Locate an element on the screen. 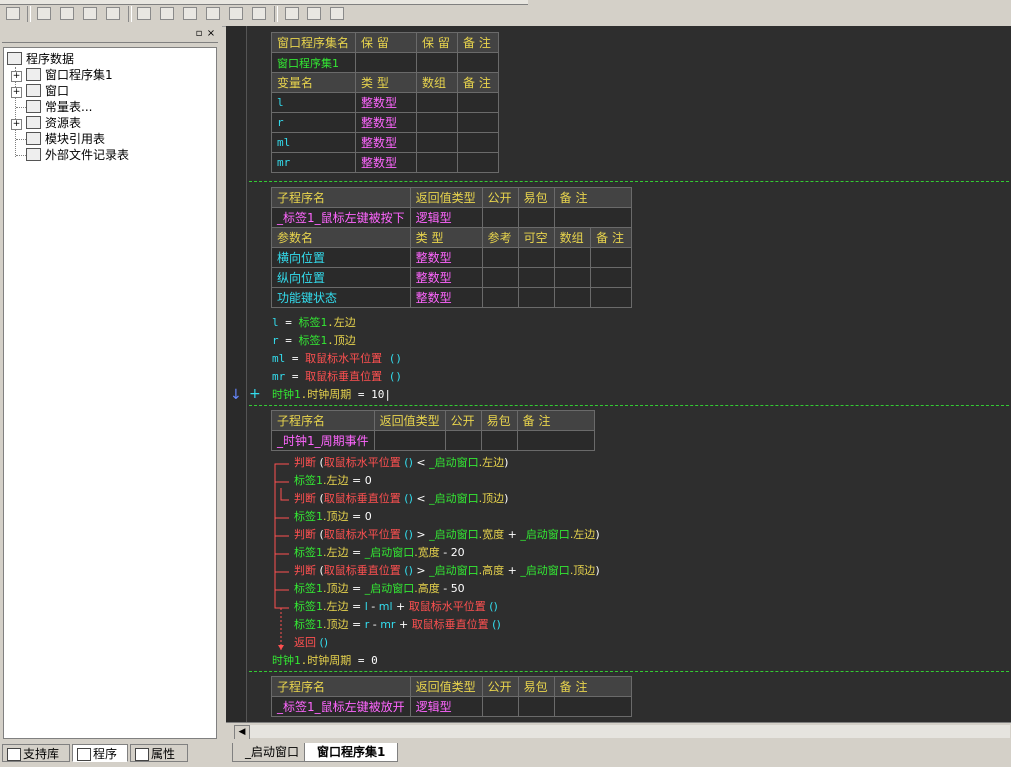  var-name-cell: r is located at coordinates (313, 122).